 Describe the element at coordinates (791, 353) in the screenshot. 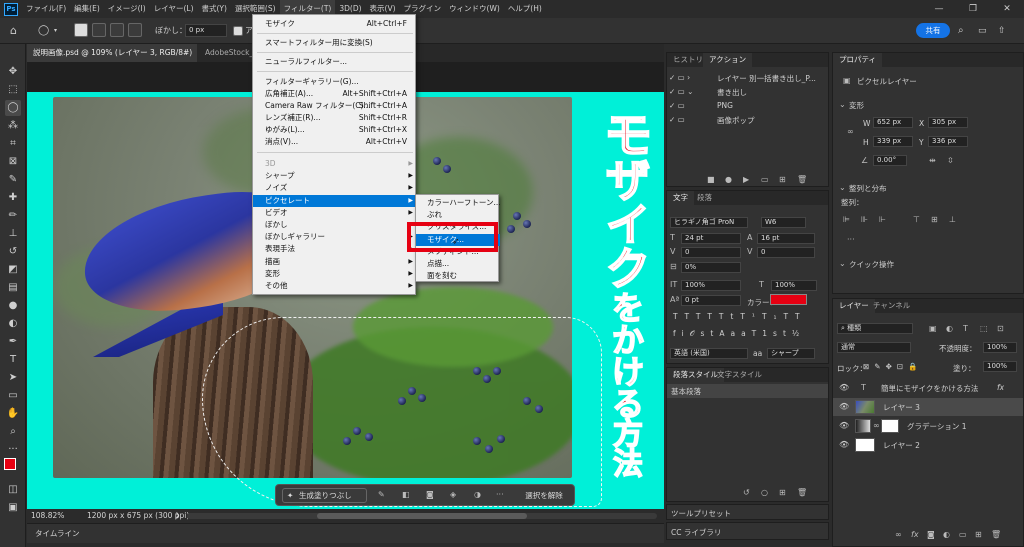

I see `antialias-select: シャープ` at that location.